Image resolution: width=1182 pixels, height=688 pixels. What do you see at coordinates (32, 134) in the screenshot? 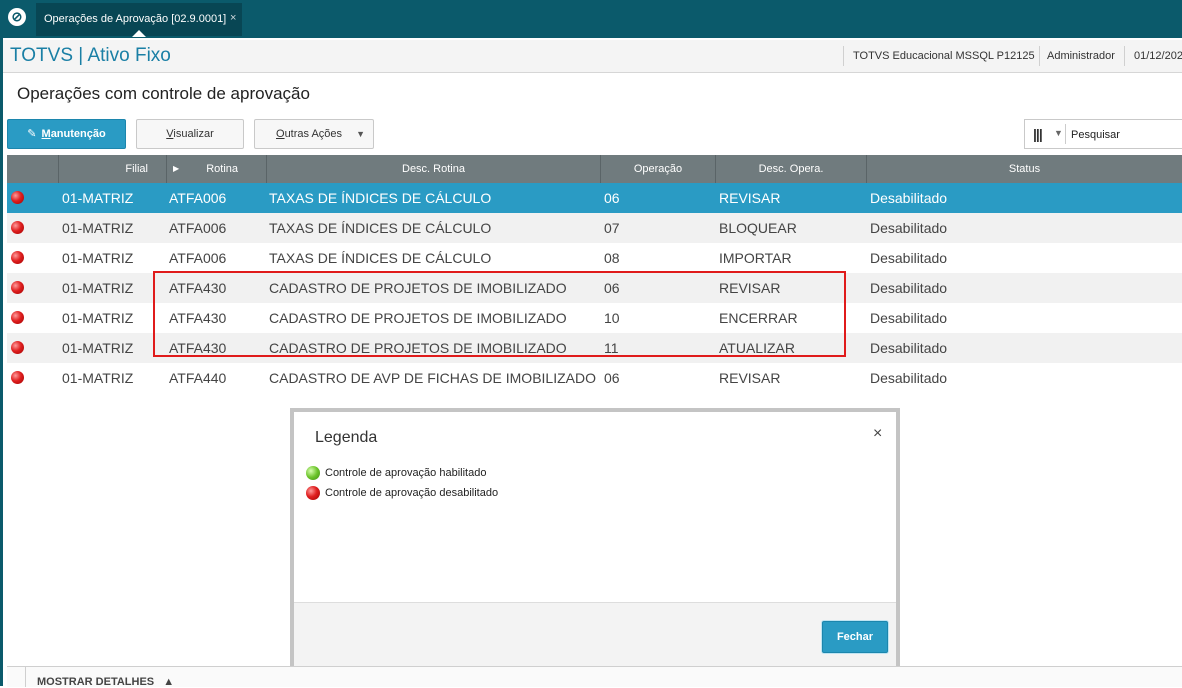
I see `pencil-icon: ✎` at bounding box center [32, 134].